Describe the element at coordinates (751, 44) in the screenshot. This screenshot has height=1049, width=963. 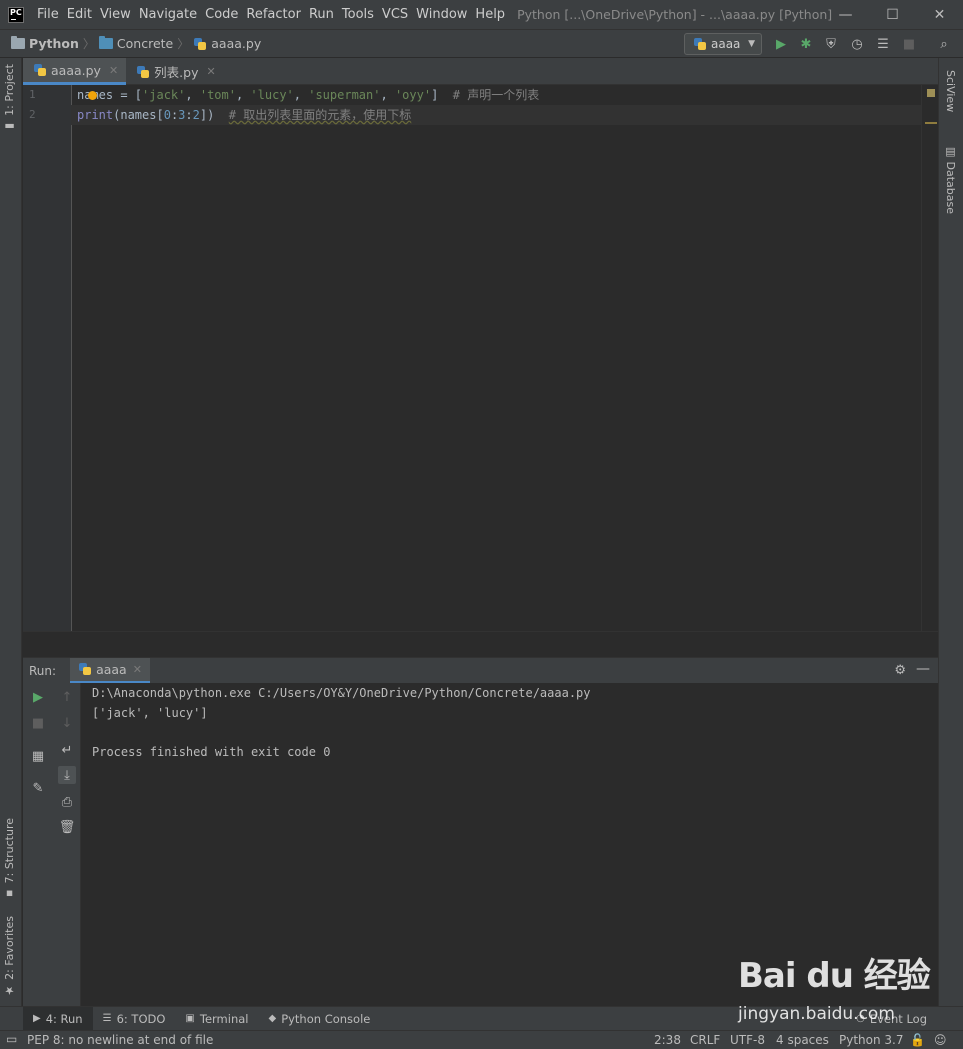
I see `chevron-down-icon: ▼` at that location.